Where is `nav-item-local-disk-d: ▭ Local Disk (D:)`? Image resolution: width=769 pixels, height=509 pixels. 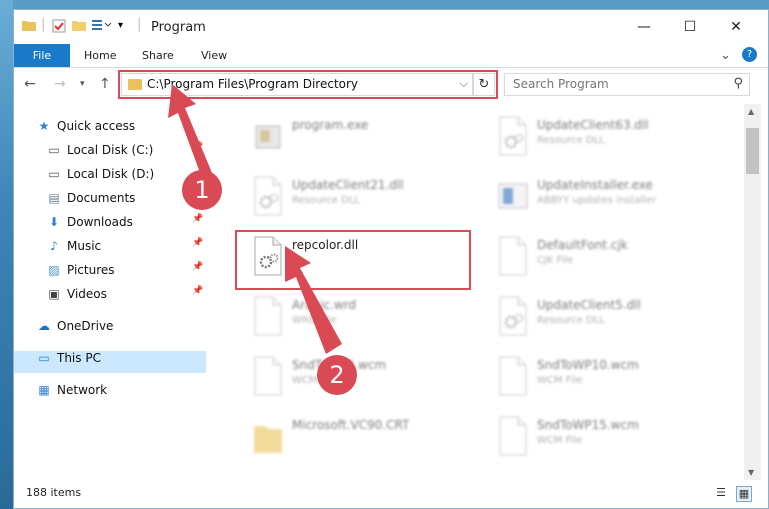
nav-item-local-disk-d: ▭ Local Disk (D:) is located at coordinates (100, 174).